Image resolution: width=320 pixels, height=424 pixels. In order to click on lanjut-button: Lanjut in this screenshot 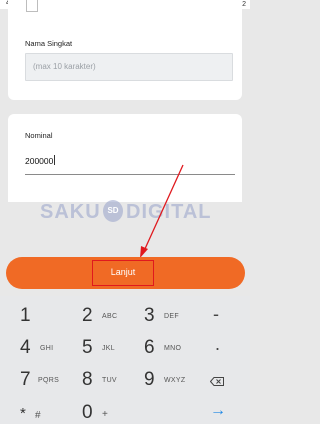, I will do `click(123, 273)`.